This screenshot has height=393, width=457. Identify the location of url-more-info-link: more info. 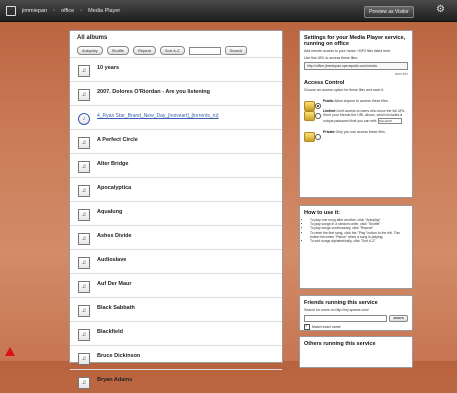
(356, 74).